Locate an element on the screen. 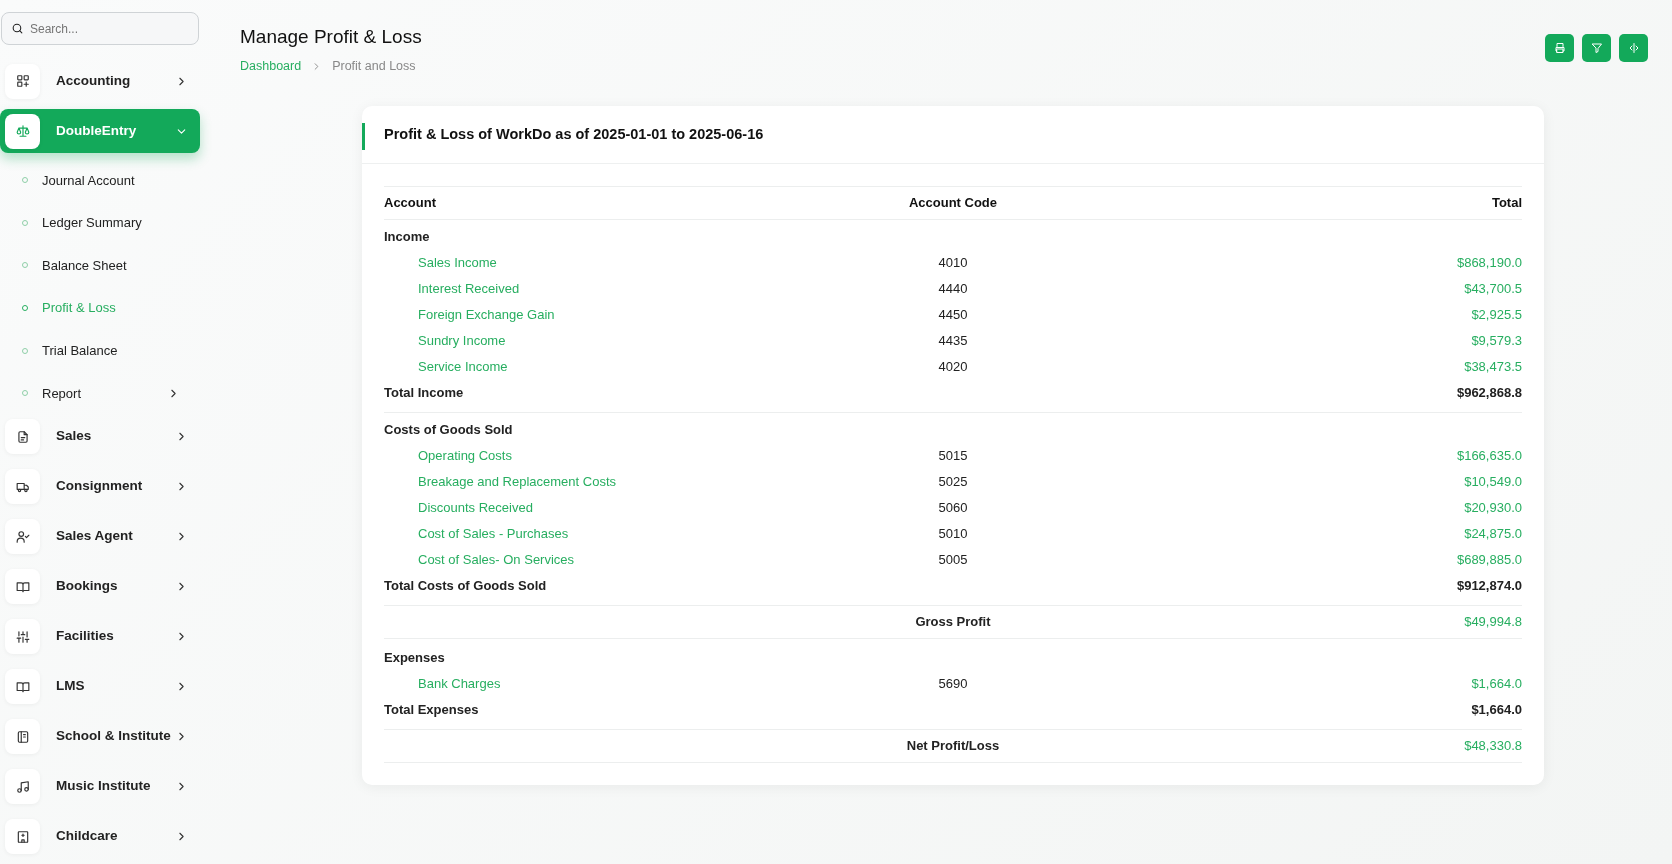  sidebar-item: Sales Agent is located at coordinates (100, 536).